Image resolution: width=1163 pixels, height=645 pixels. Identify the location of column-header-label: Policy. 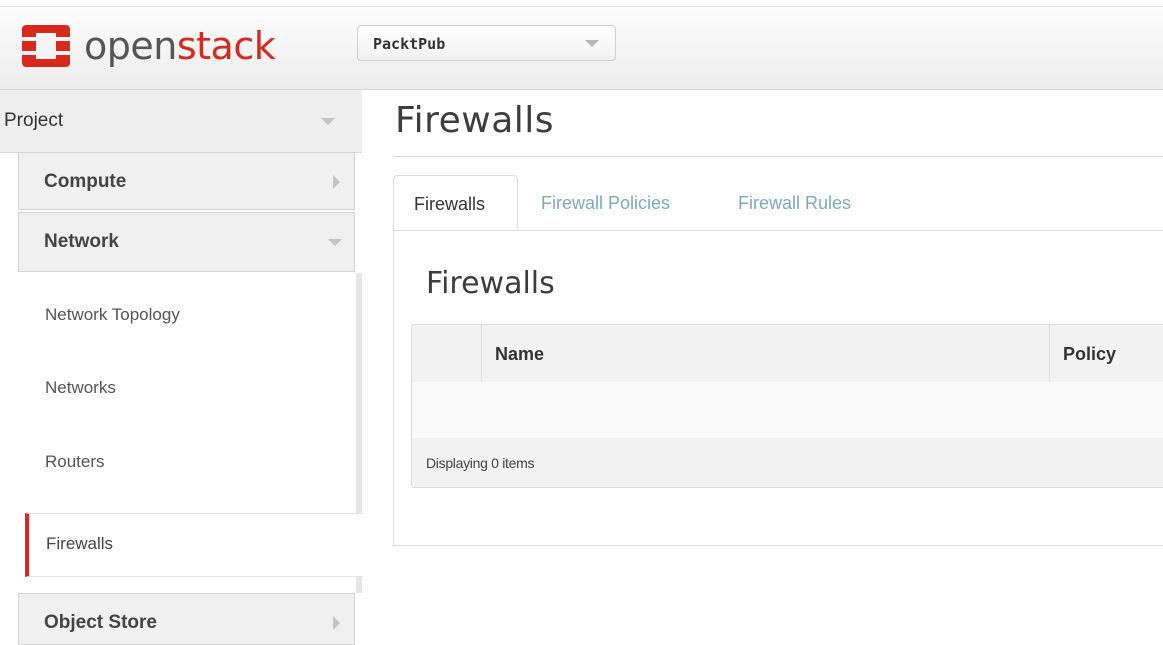
(1090, 354).